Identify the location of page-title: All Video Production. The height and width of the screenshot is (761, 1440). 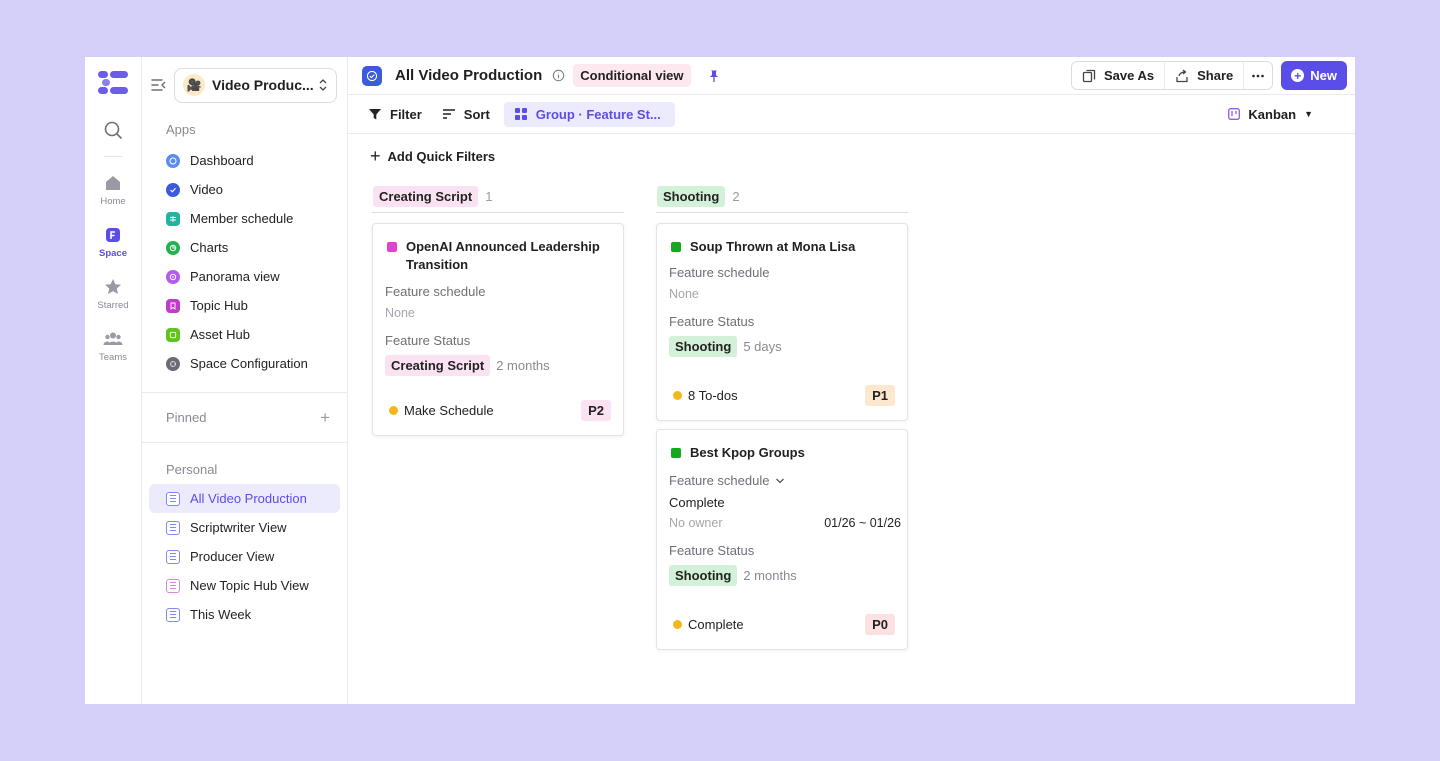
(469, 75).